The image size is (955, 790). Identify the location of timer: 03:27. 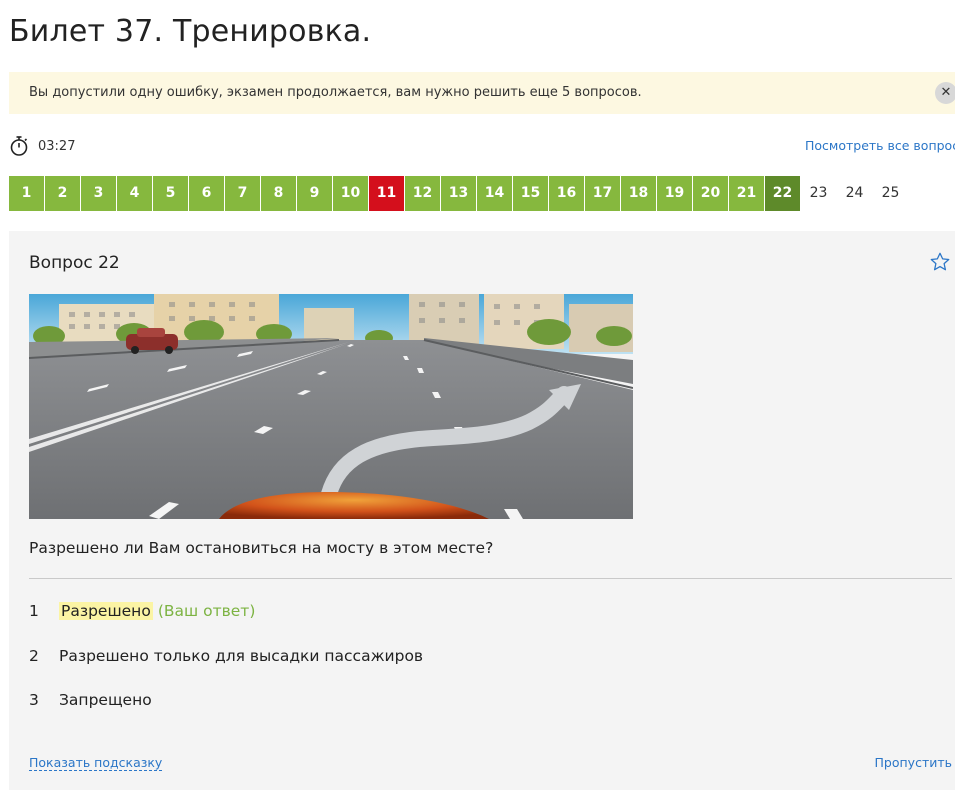
(42, 146).